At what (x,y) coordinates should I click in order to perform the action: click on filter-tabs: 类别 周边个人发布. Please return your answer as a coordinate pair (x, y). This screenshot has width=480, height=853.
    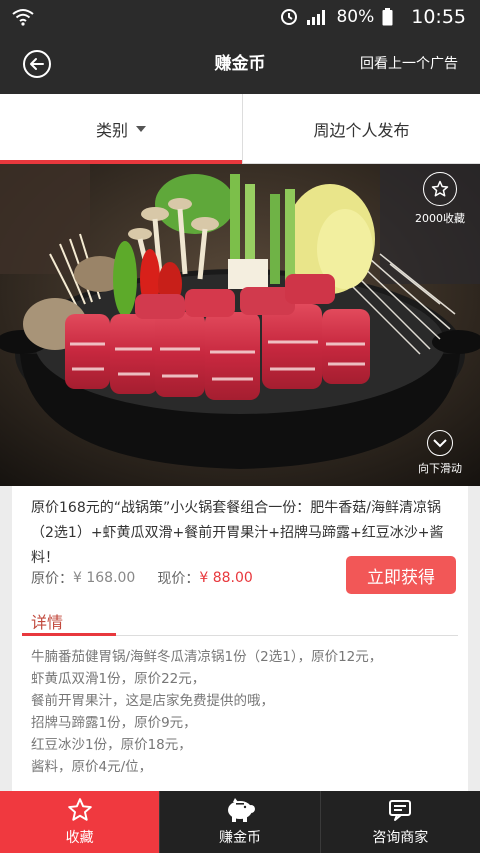
    Looking at the image, I should click on (240, 129).